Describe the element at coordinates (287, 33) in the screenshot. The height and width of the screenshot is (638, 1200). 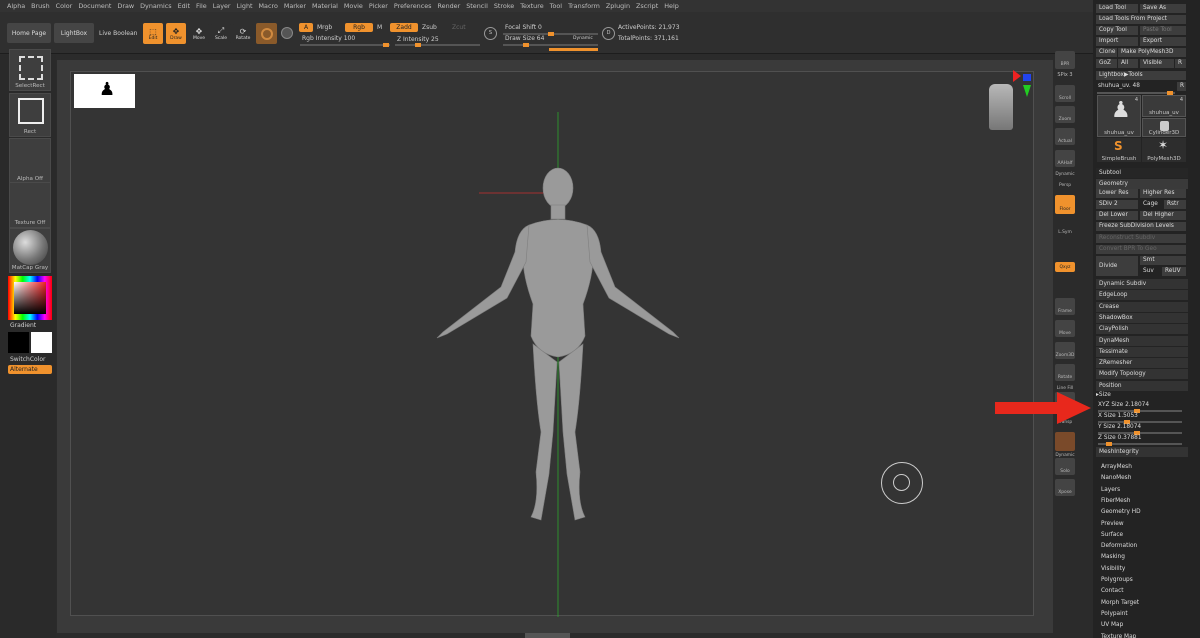
I see `stroke-icon` at that location.